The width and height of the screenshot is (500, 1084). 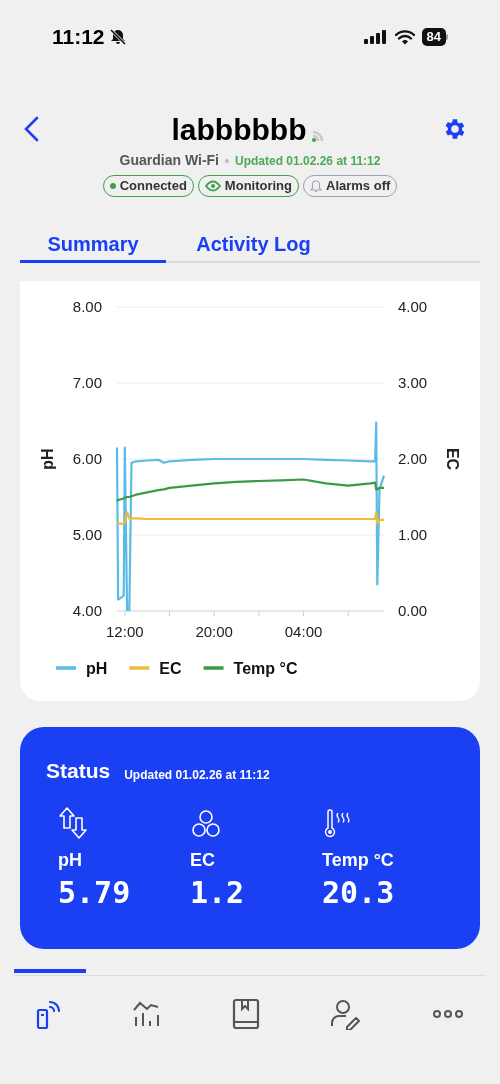 I want to click on axis-label: 7.00, so click(x=87, y=382).